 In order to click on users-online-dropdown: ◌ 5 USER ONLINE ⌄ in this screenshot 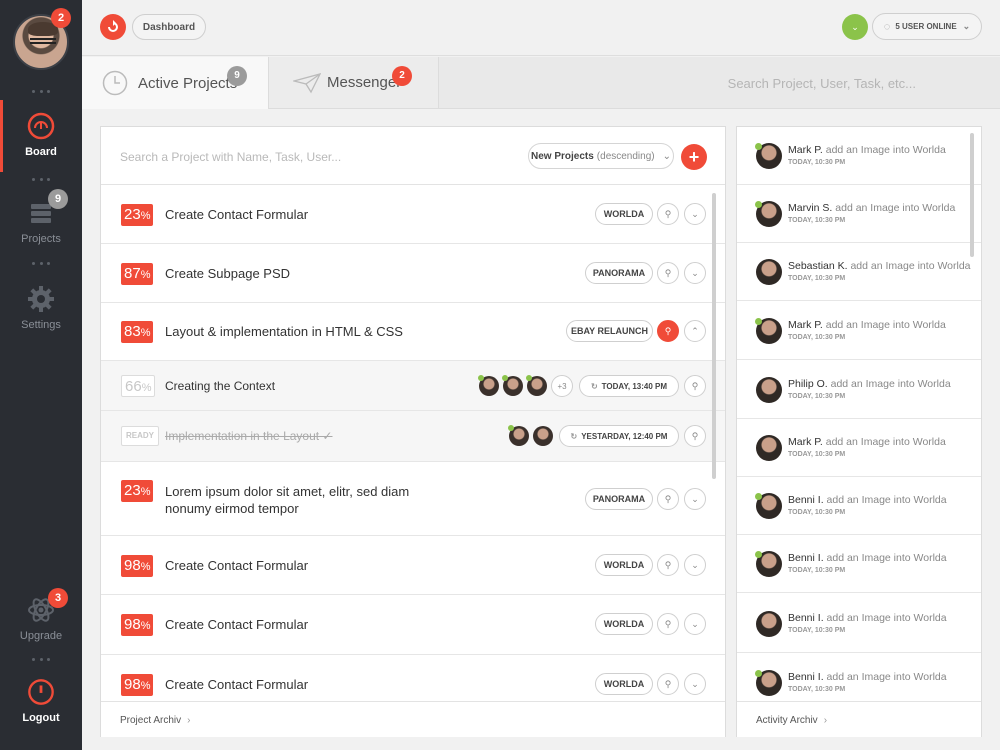, I will do `click(927, 26)`.